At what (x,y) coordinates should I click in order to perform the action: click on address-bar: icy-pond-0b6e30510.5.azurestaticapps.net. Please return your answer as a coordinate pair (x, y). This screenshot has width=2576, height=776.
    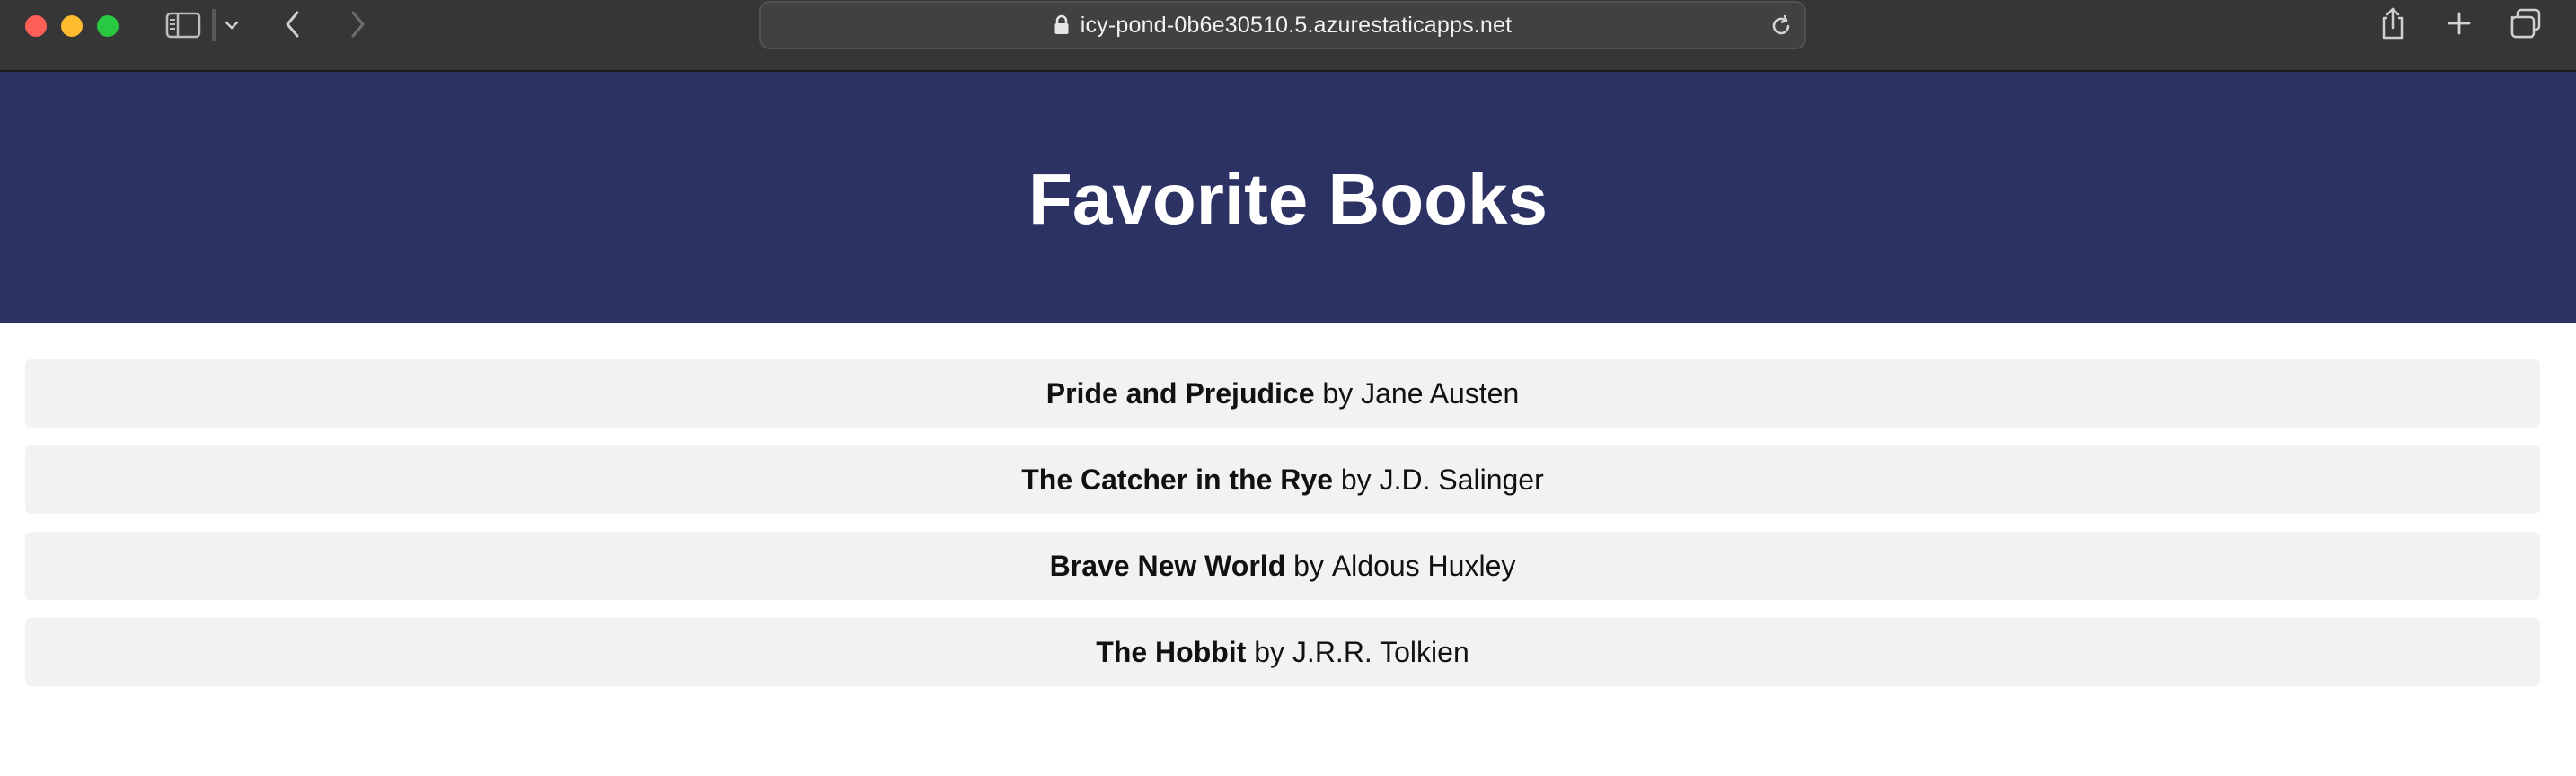
    Looking at the image, I should click on (1282, 25).